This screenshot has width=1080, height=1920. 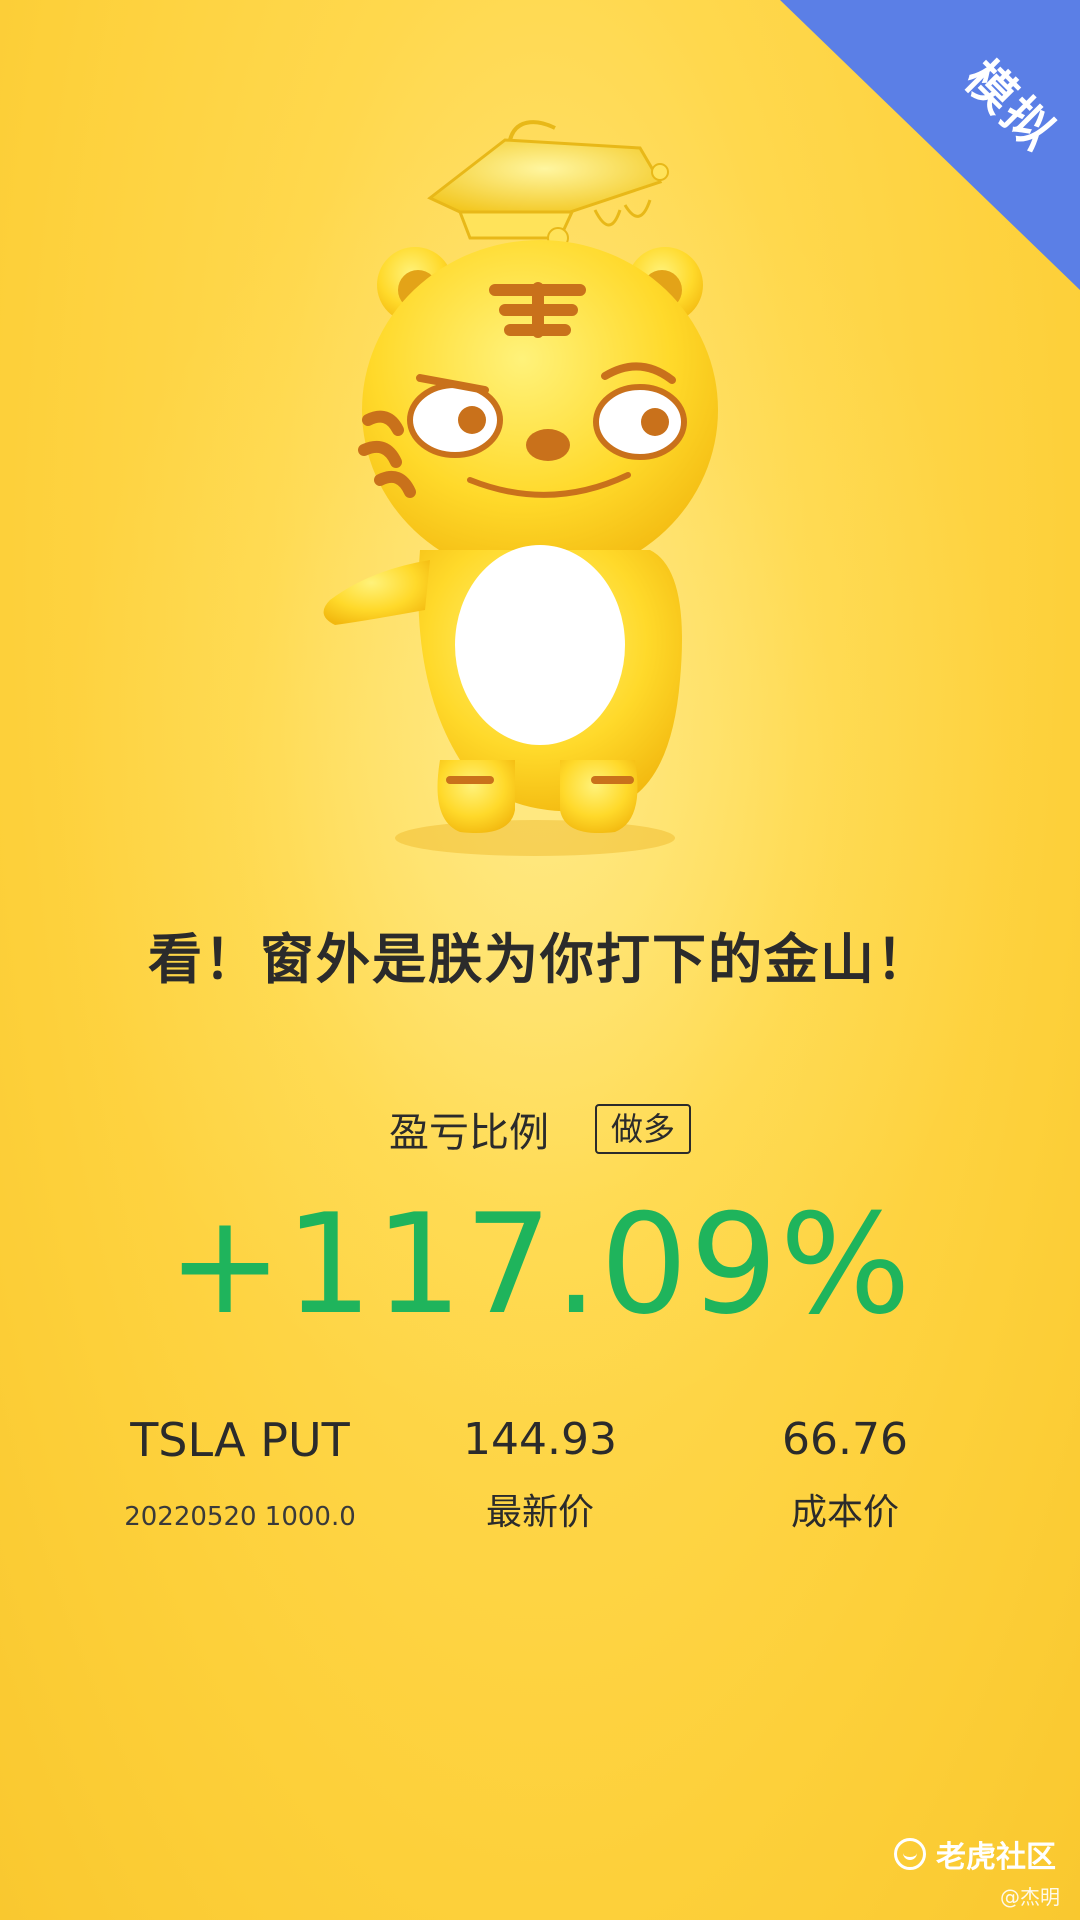 What do you see at coordinates (539, 1512) in the screenshot?
I see `latest-price-label: 最新价` at bounding box center [539, 1512].